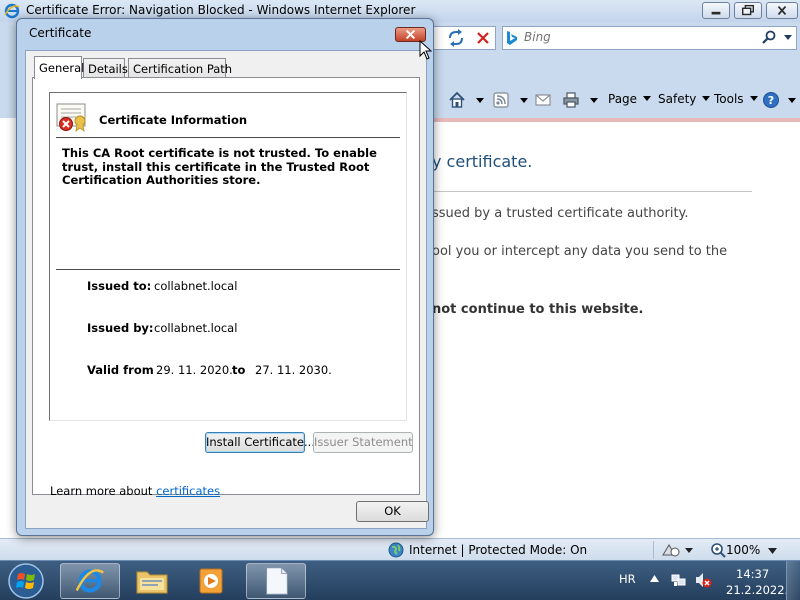 The width and height of the screenshot is (800, 600). What do you see at coordinates (392, 511) in the screenshot?
I see `ok-button: OK` at bounding box center [392, 511].